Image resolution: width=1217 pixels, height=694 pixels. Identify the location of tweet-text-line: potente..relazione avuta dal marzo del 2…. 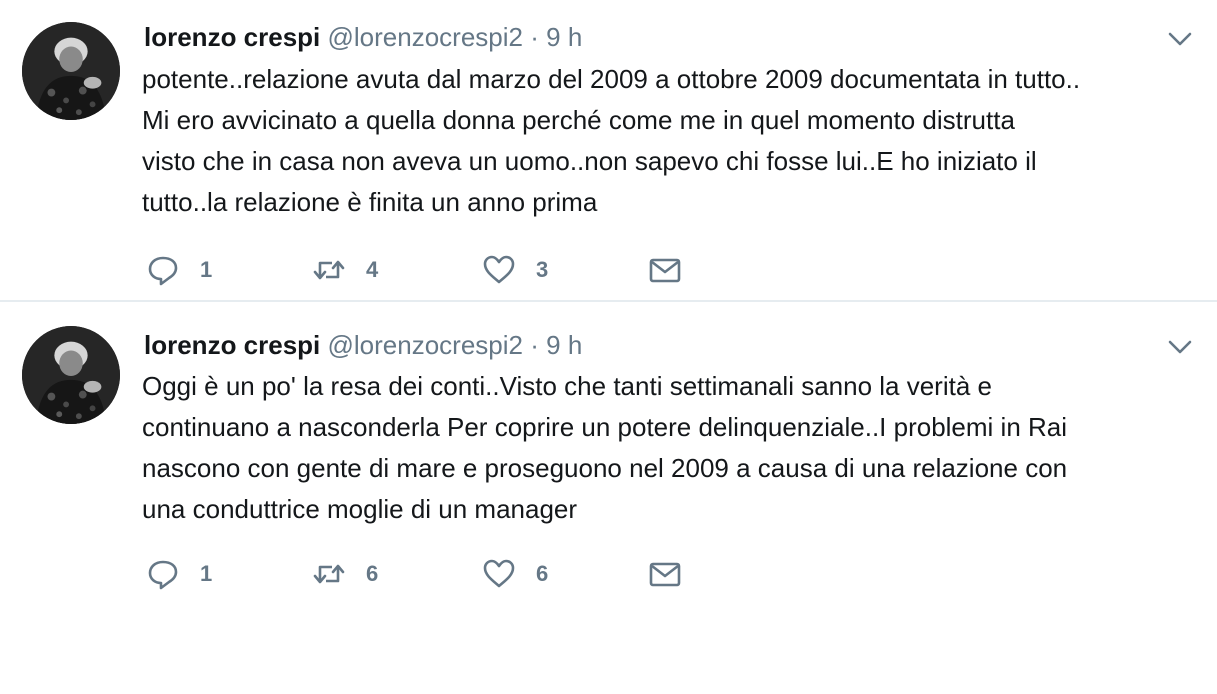
(611, 79).